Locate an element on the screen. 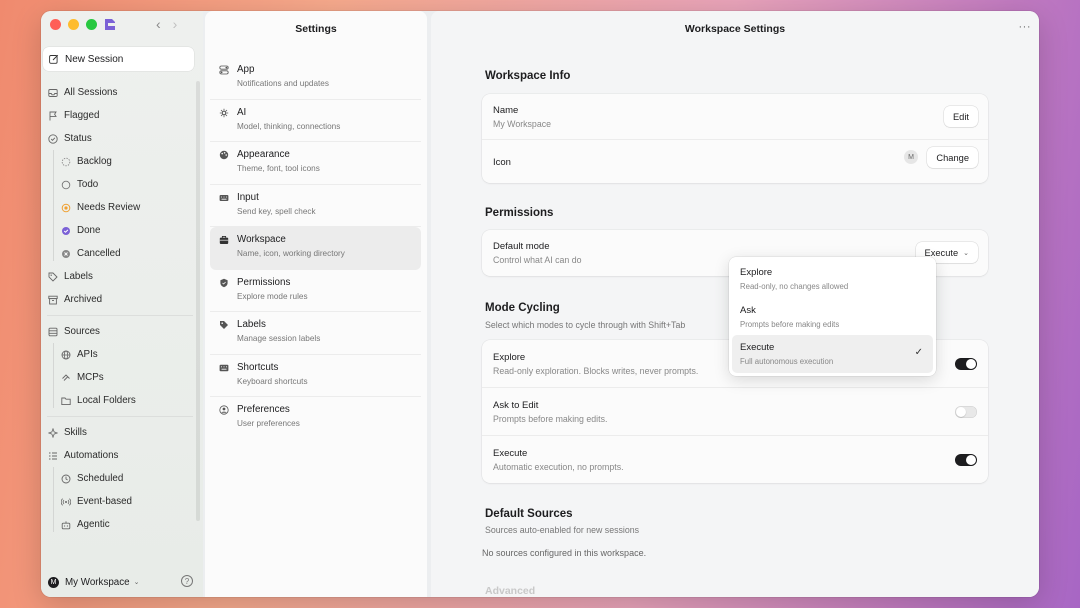 The image size is (1080, 608). sidebar-item-label: Todo is located at coordinates (88, 184).